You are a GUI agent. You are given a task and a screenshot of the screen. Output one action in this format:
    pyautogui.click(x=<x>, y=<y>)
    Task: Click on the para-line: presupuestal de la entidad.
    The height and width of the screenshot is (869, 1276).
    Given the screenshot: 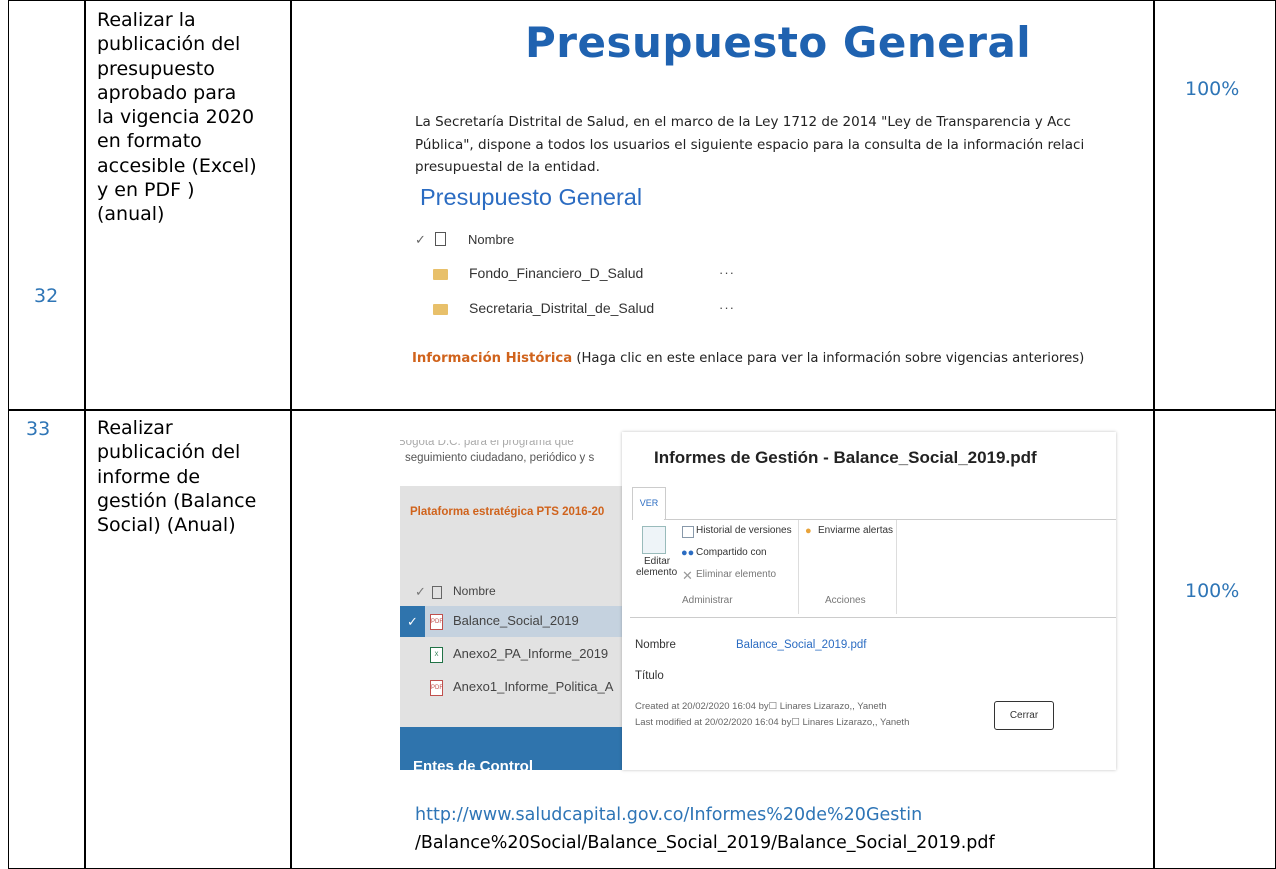 What is the action you would take?
    pyautogui.click(x=507, y=167)
    